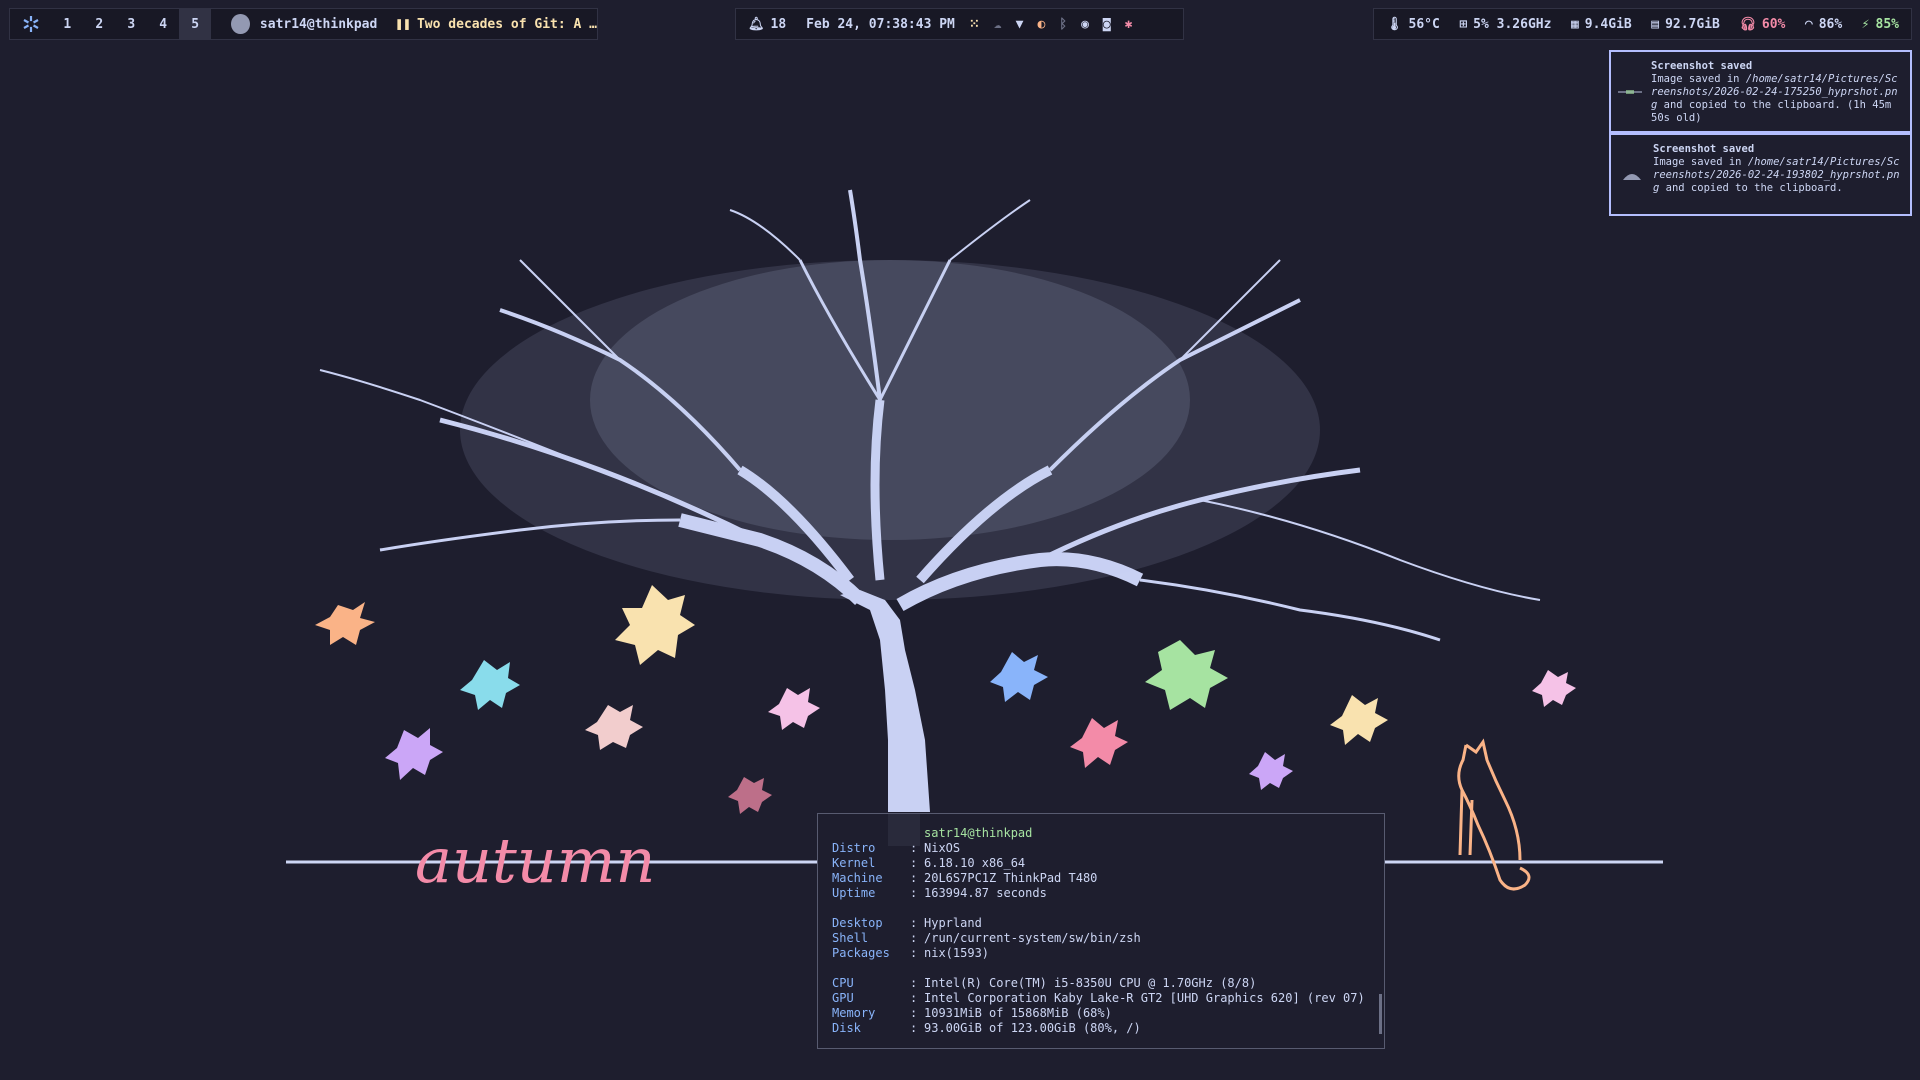  I want to click on workspace-5: 5, so click(195, 24).